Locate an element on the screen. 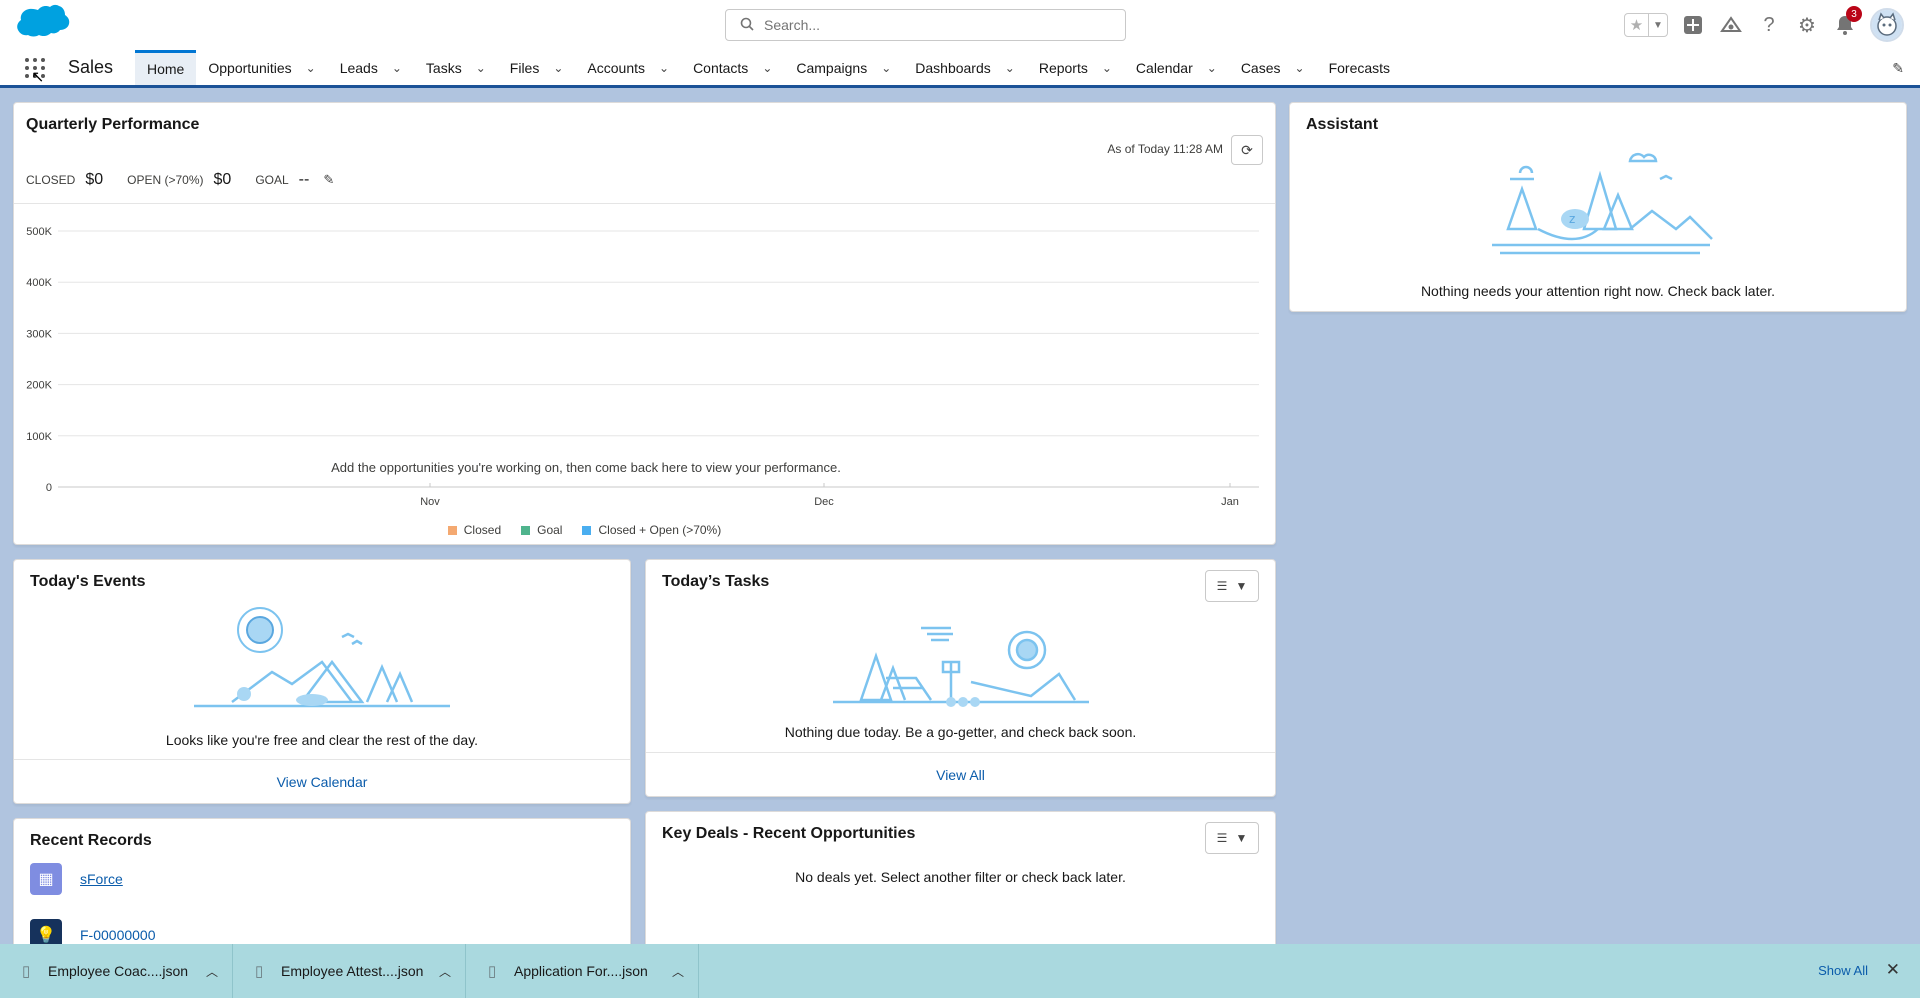 The width and height of the screenshot is (1920, 998). tab-label: Tasks is located at coordinates (443, 67).